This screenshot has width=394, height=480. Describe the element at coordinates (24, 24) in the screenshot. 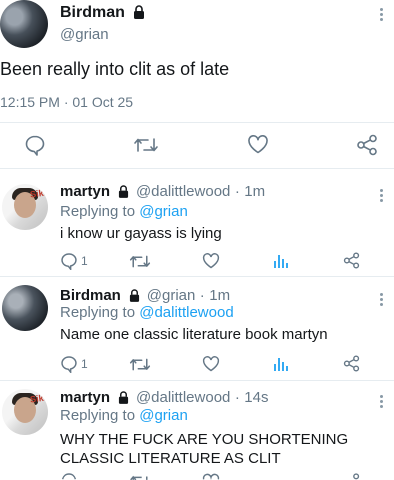

I see `main-tweet-avatar` at that location.